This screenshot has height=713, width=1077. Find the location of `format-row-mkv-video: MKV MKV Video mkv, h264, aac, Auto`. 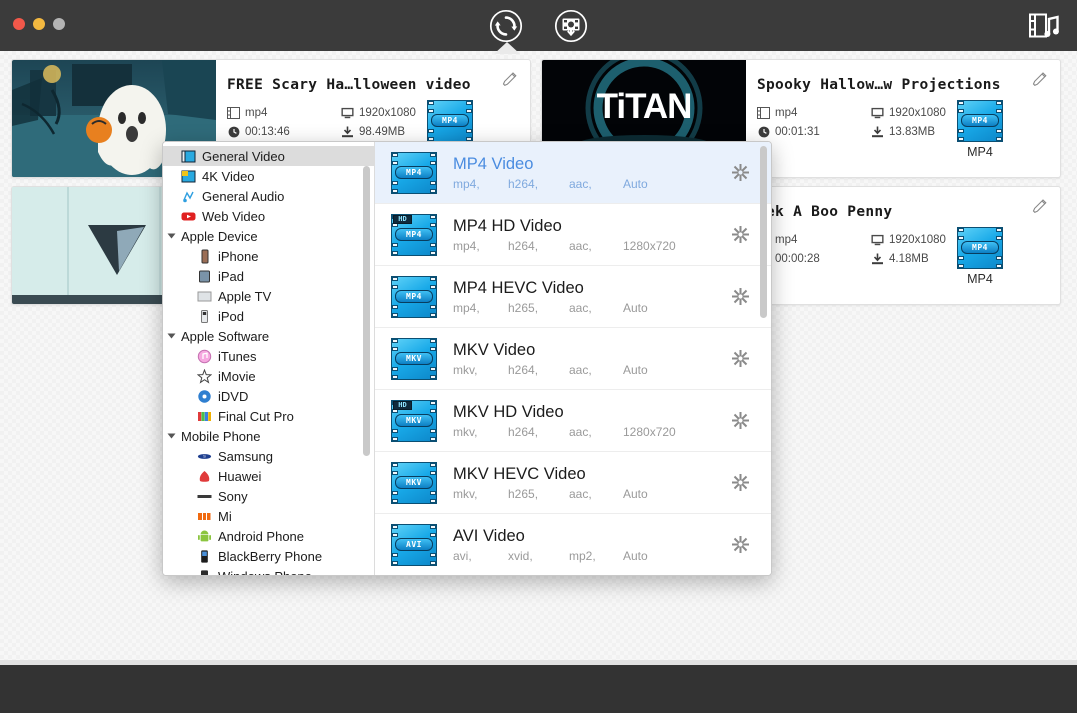

format-row-mkv-video: MKV MKV Video mkv, h264, aac, Auto is located at coordinates (573, 359).